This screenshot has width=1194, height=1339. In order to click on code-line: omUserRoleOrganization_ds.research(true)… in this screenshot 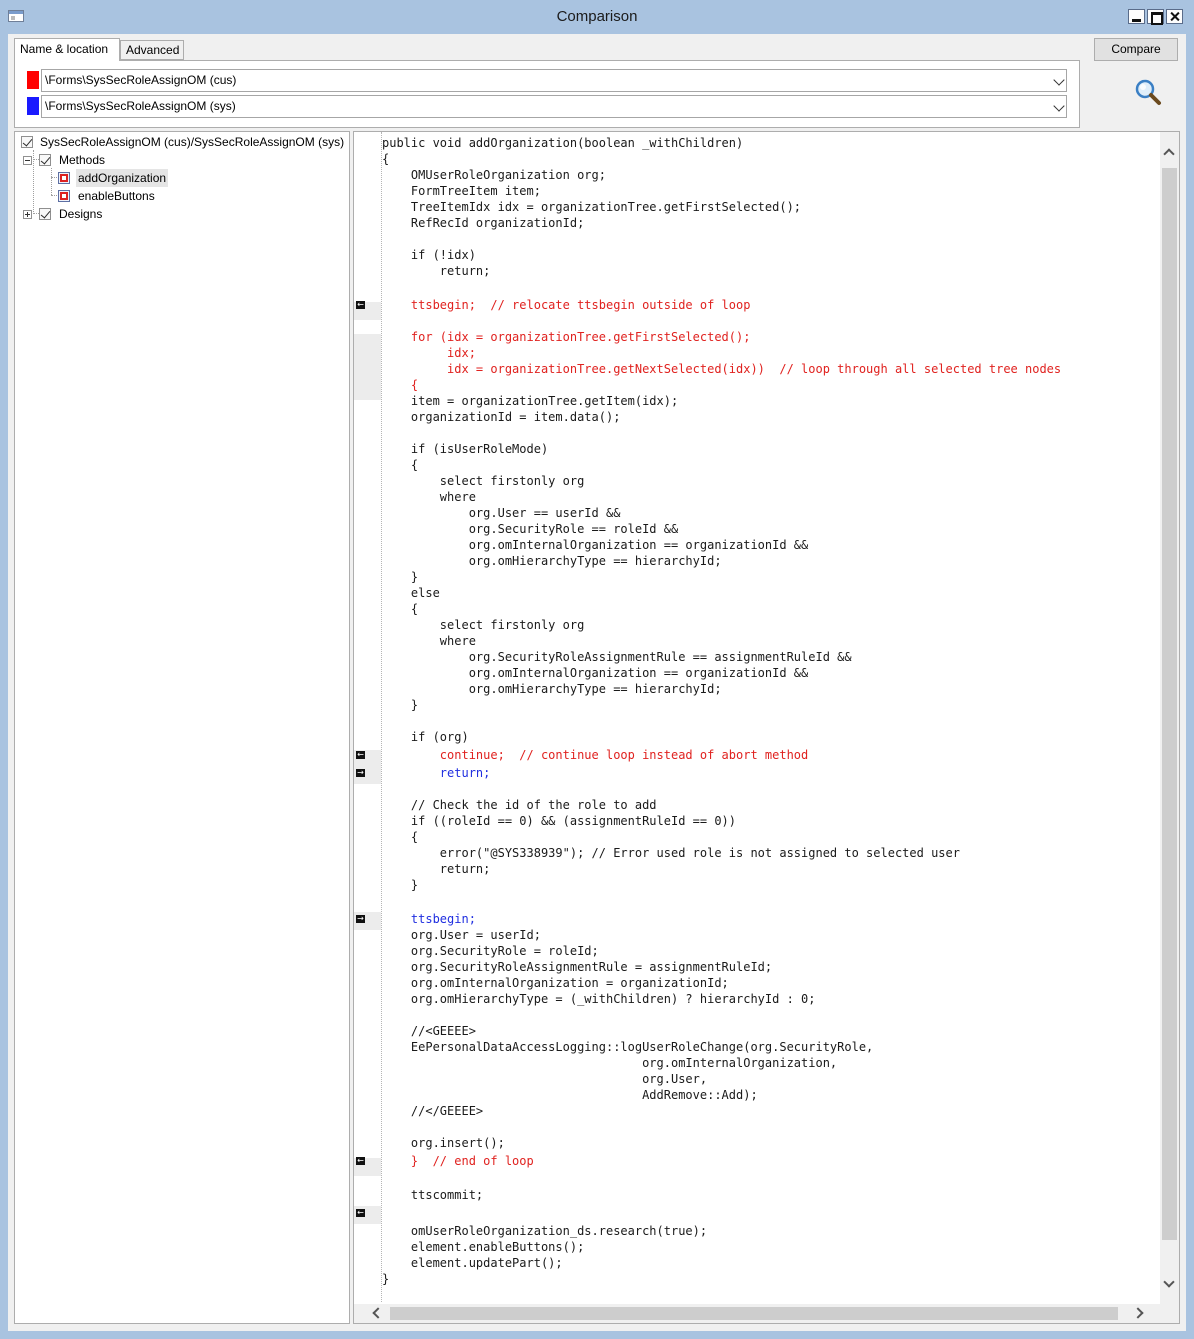, I will do `click(544, 1231)`.